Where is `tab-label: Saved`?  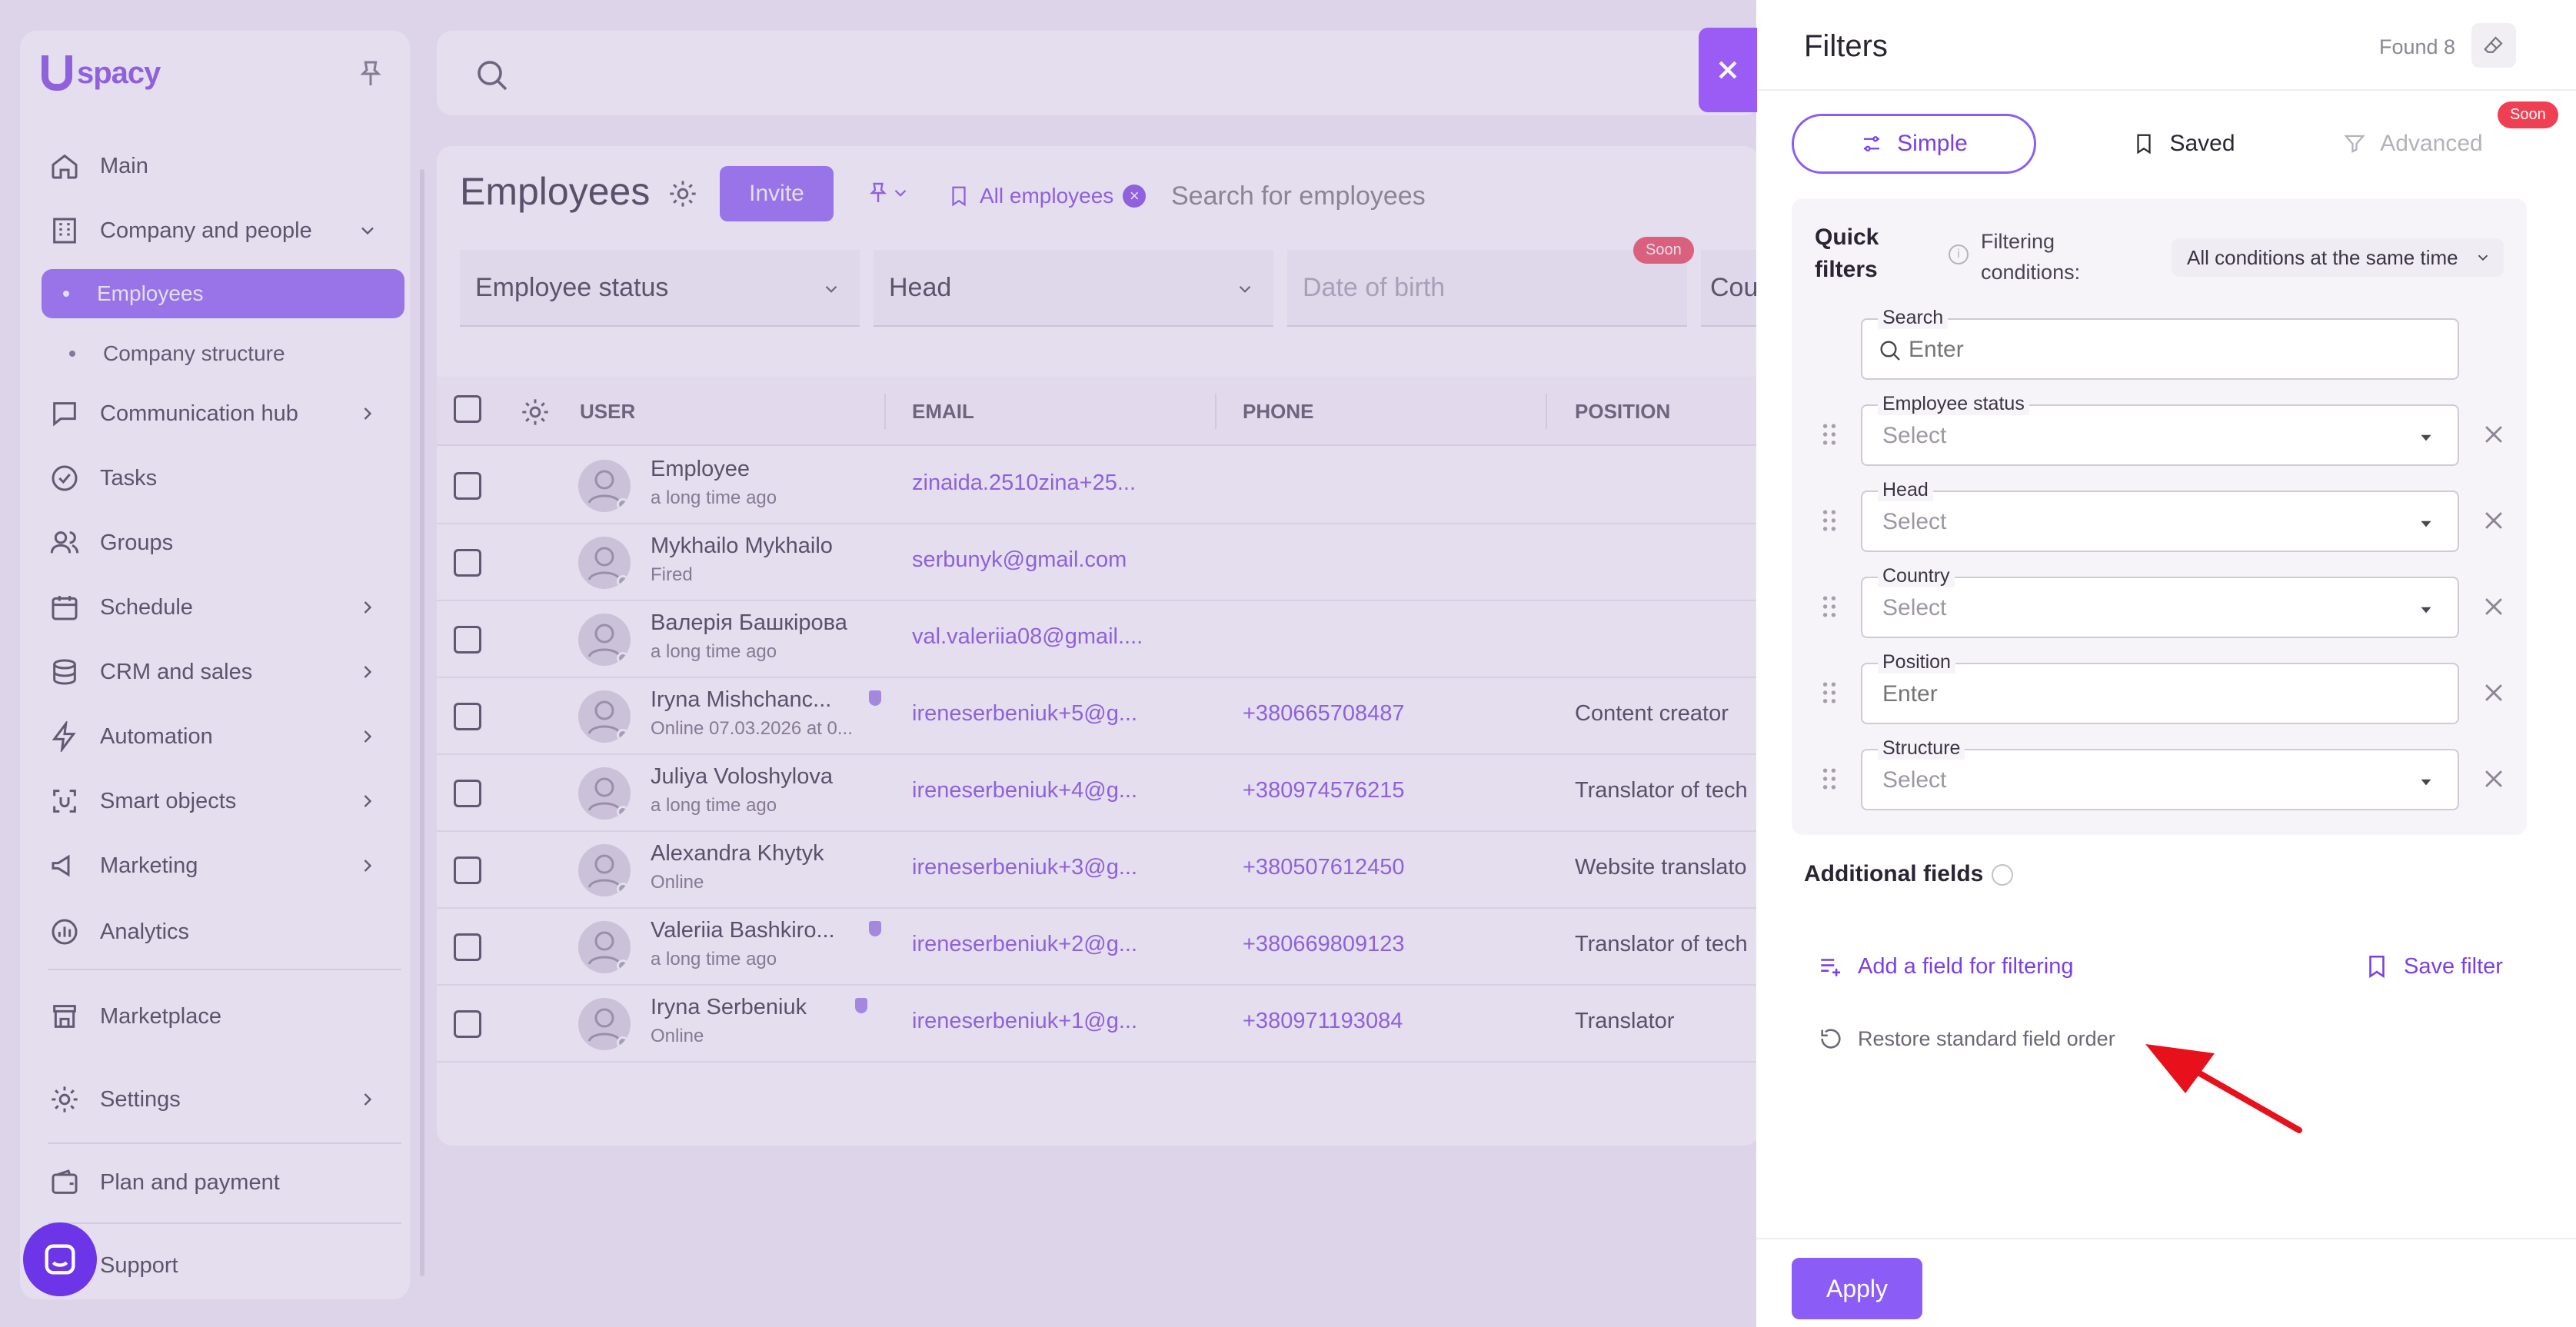
tab-label: Saved is located at coordinates (2202, 143).